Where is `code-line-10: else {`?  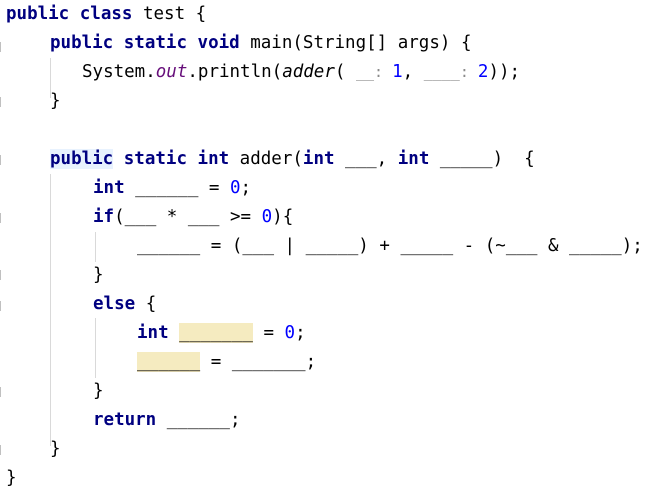 code-line-10: else { is located at coordinates (124, 304).